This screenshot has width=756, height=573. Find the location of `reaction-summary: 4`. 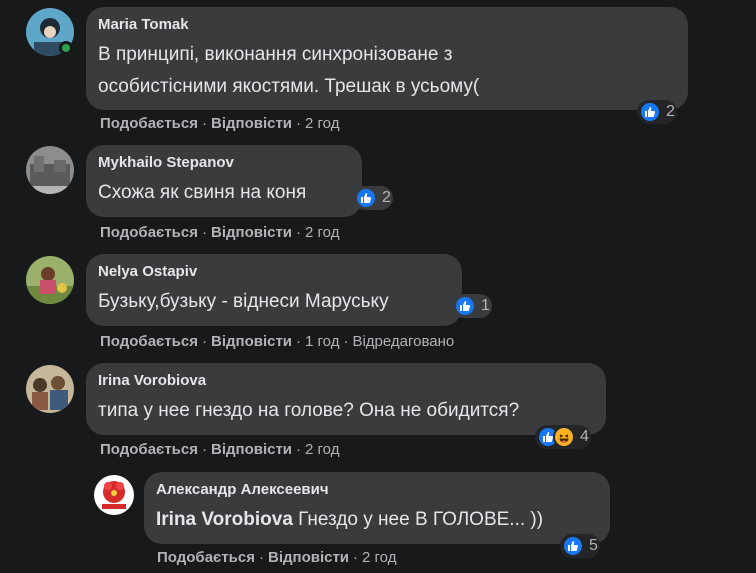

reaction-summary: 4 is located at coordinates (563, 437).